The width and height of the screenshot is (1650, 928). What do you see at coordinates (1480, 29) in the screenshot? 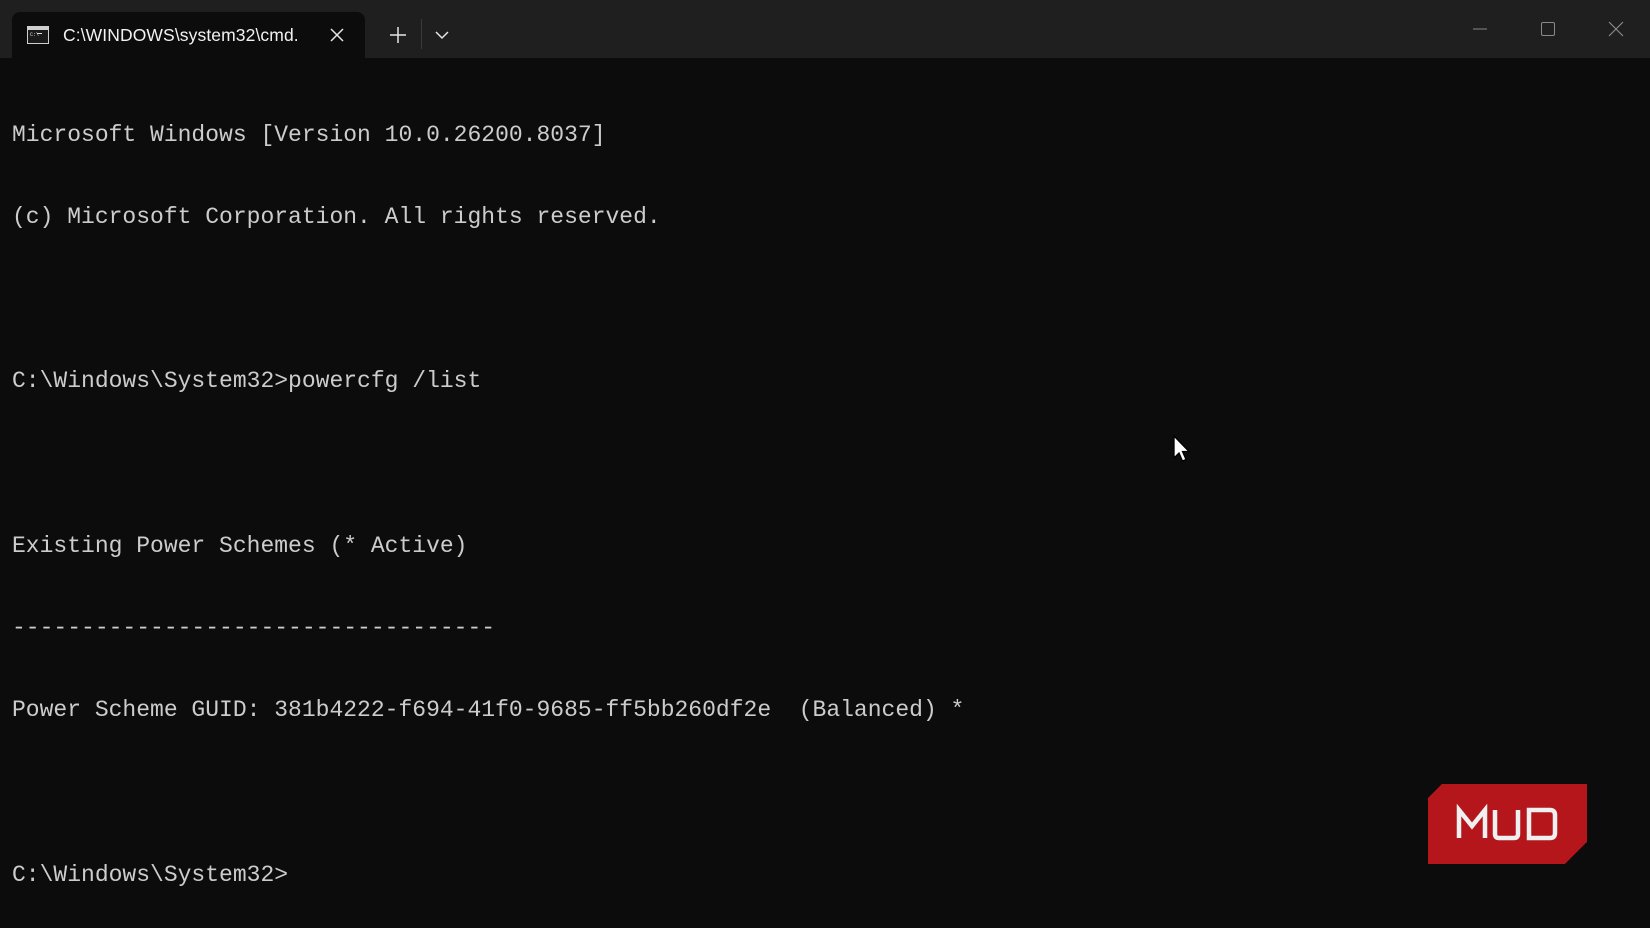
I see `minimize-icon` at bounding box center [1480, 29].